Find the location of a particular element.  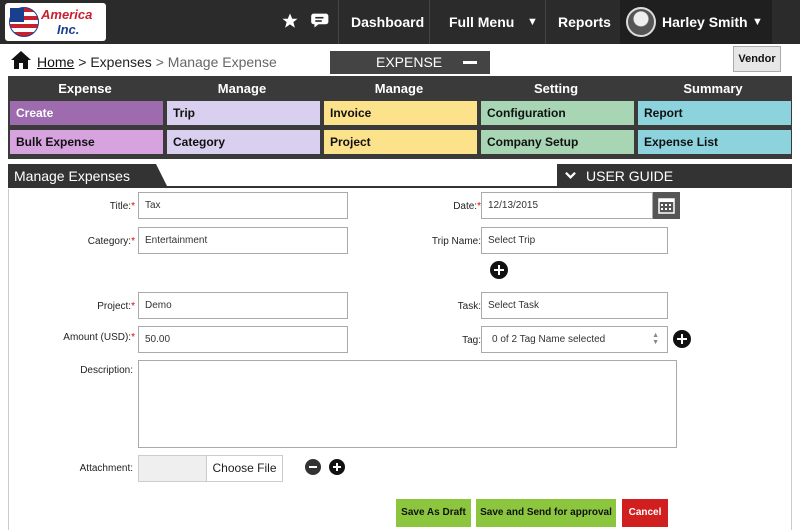

menu-item-project: Project is located at coordinates (400, 142).